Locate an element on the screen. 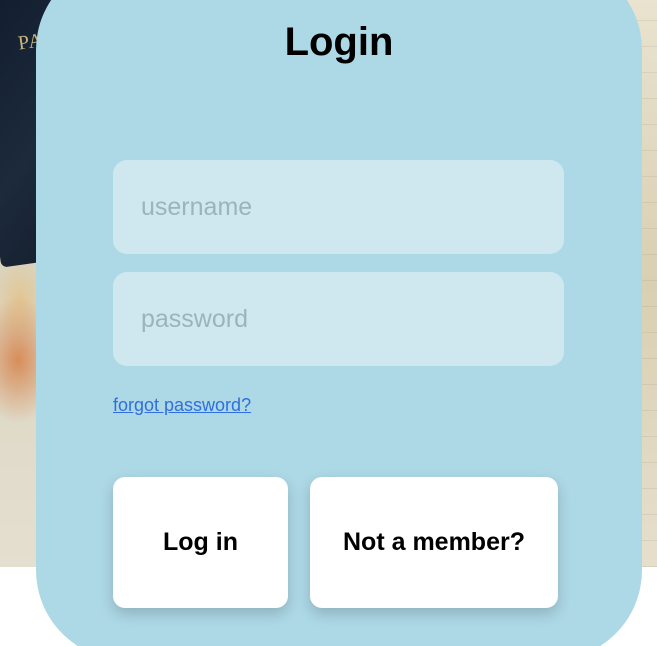 The height and width of the screenshot is (646, 657). login-button-label: Log in is located at coordinates (200, 542).